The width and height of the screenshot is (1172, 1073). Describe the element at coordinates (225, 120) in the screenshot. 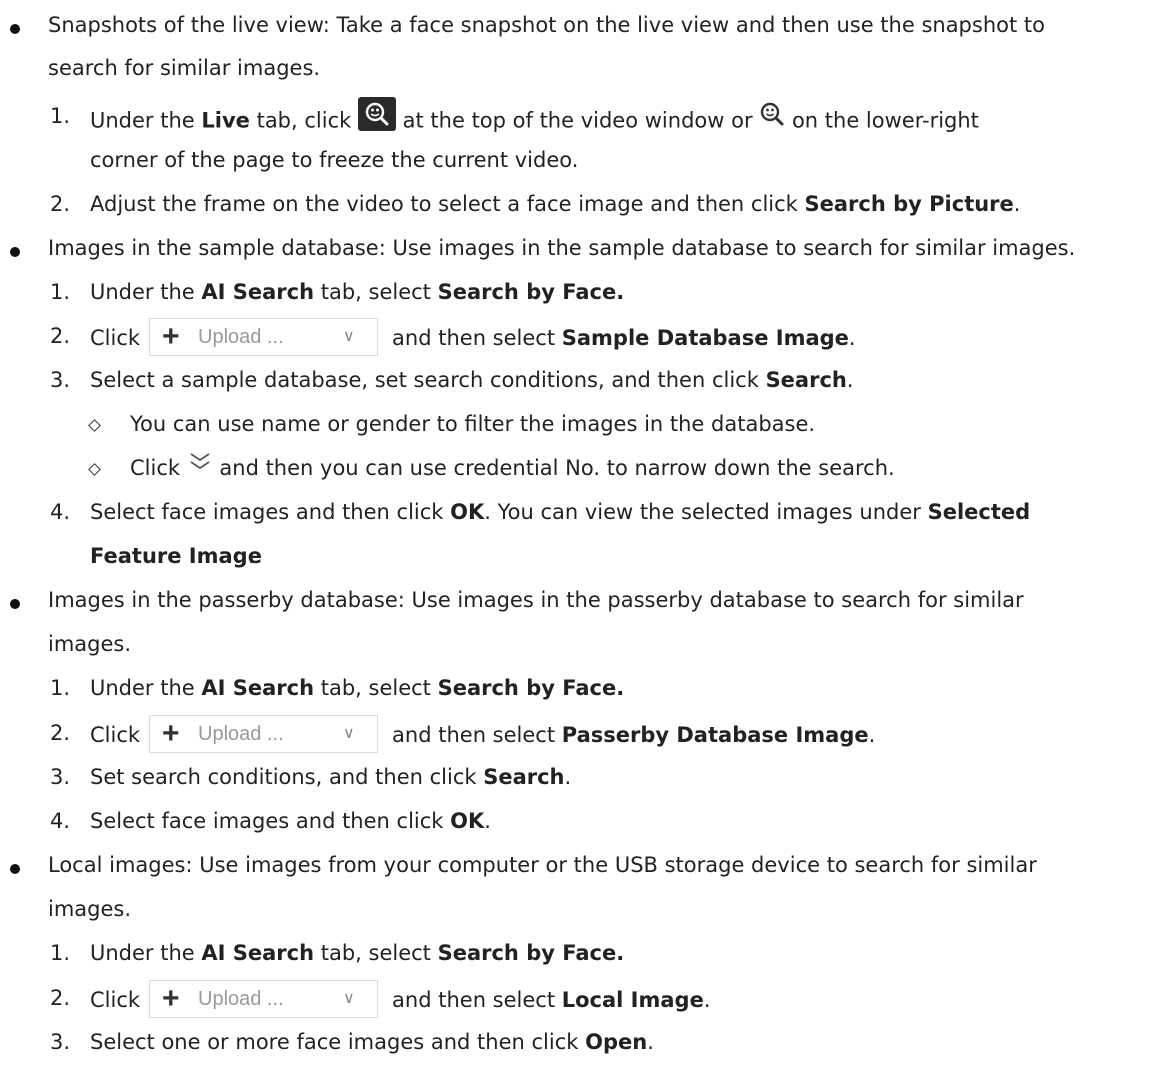

I see `live-tab-name: Live` at that location.